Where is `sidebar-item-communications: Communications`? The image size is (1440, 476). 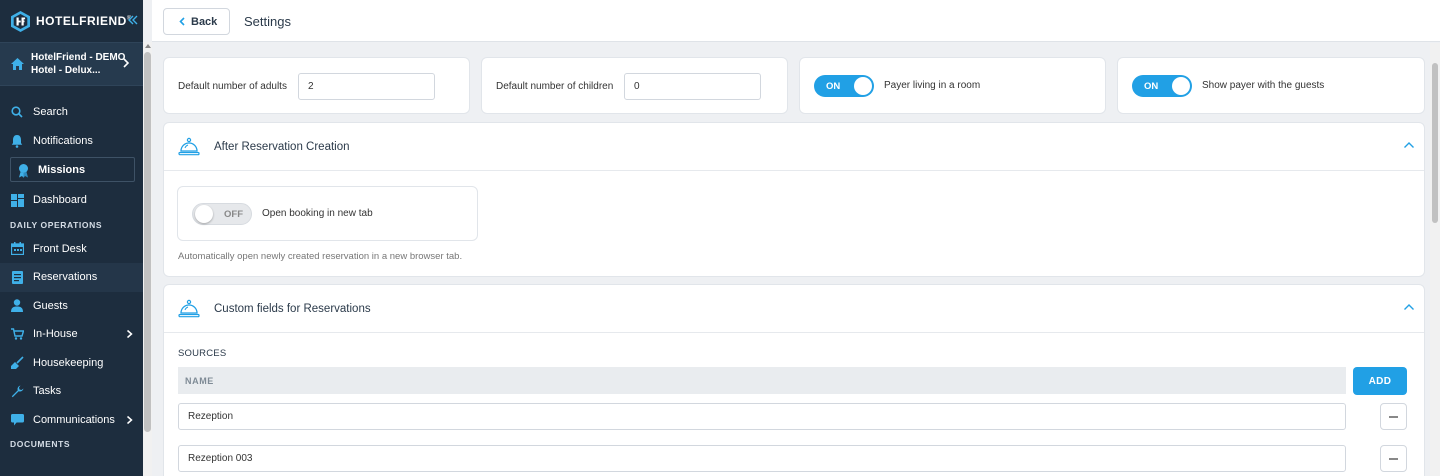 sidebar-item-communications: Communications is located at coordinates (71, 420).